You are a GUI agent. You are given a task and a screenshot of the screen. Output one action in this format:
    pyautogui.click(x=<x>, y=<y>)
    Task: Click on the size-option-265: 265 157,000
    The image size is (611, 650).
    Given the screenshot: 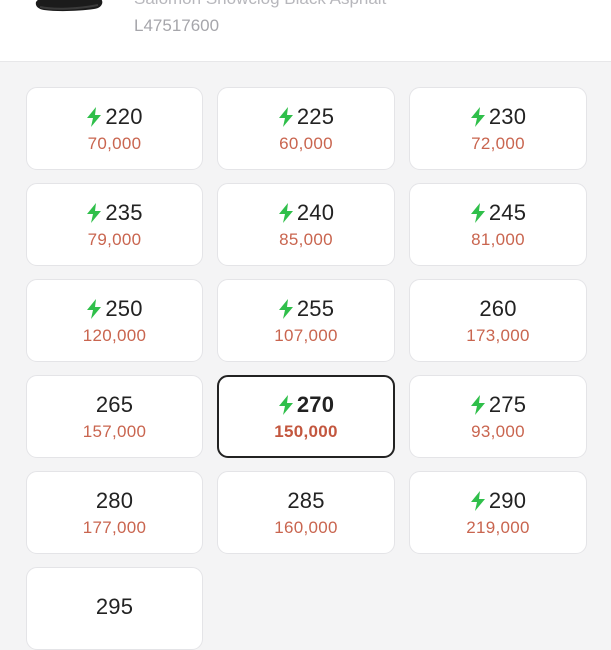 What is the action you would take?
    pyautogui.click(x=114, y=416)
    